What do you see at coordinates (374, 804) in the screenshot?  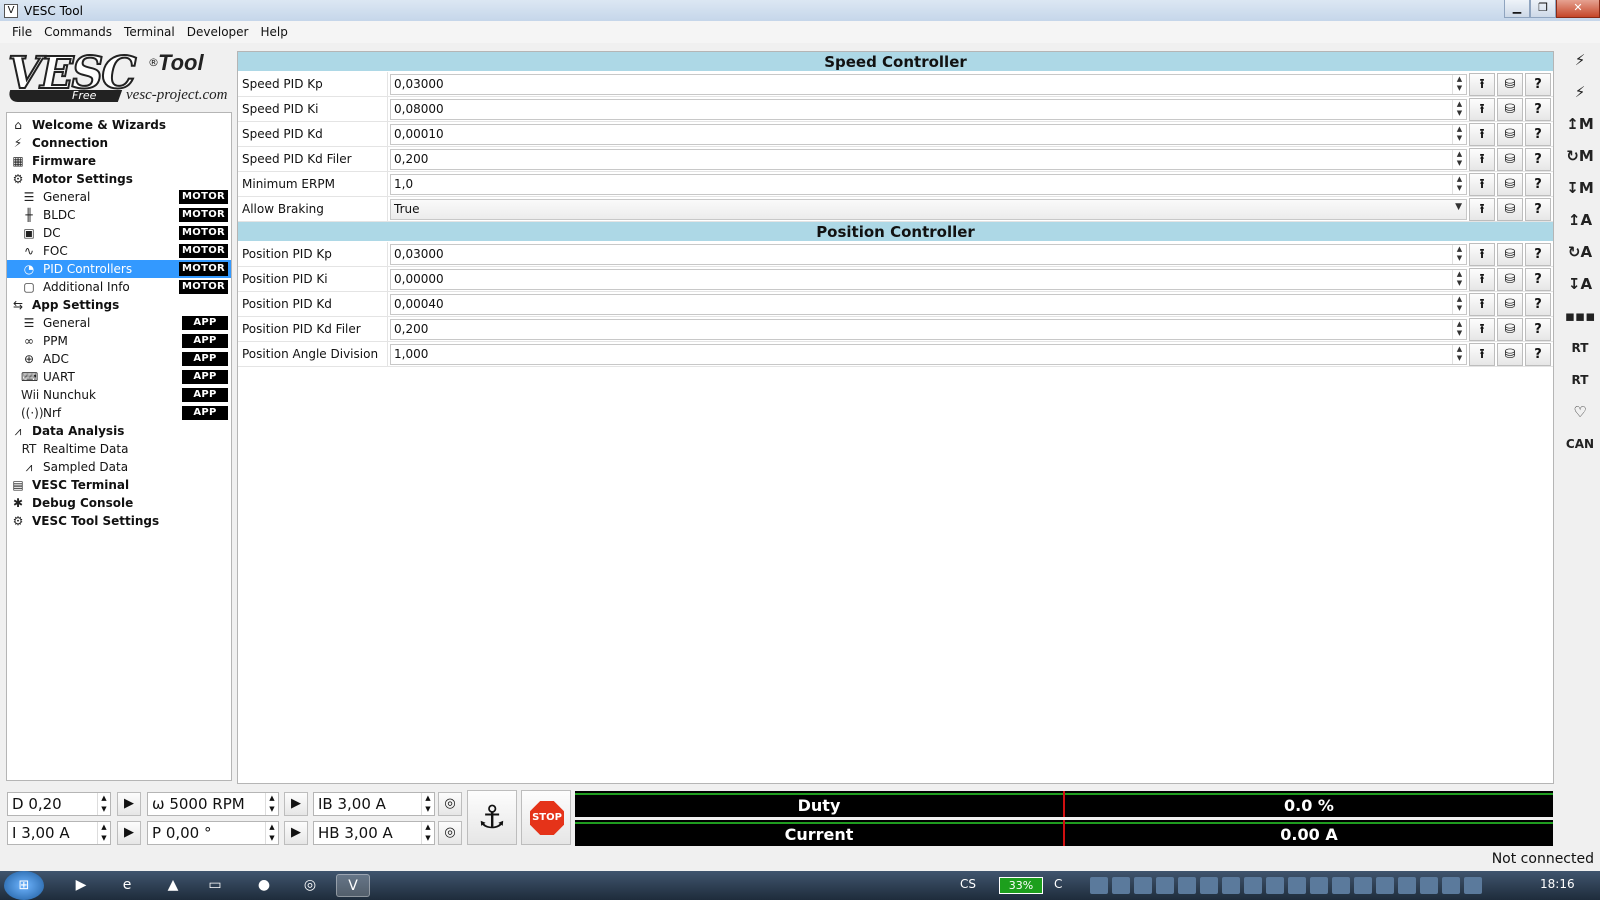 I see `ib-input: IB 3,00 A ▲ ▼` at bounding box center [374, 804].